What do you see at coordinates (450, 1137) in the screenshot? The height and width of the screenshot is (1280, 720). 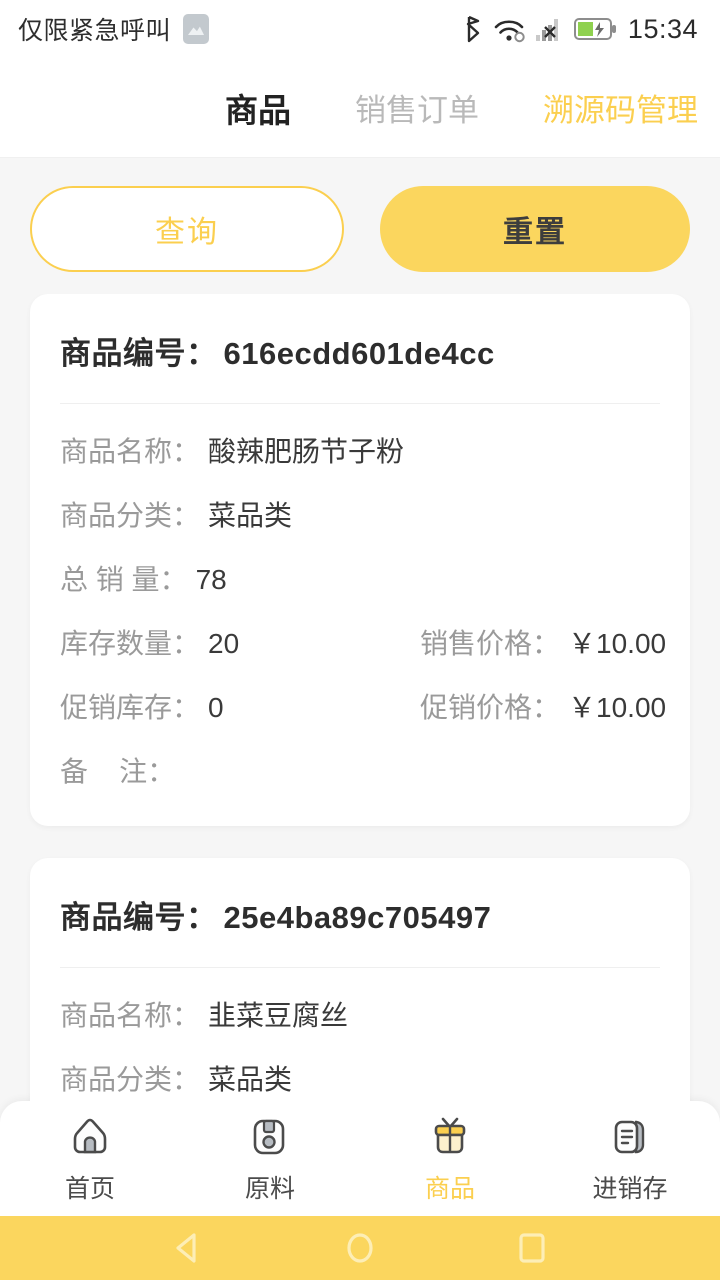 I see `gift-icon` at bounding box center [450, 1137].